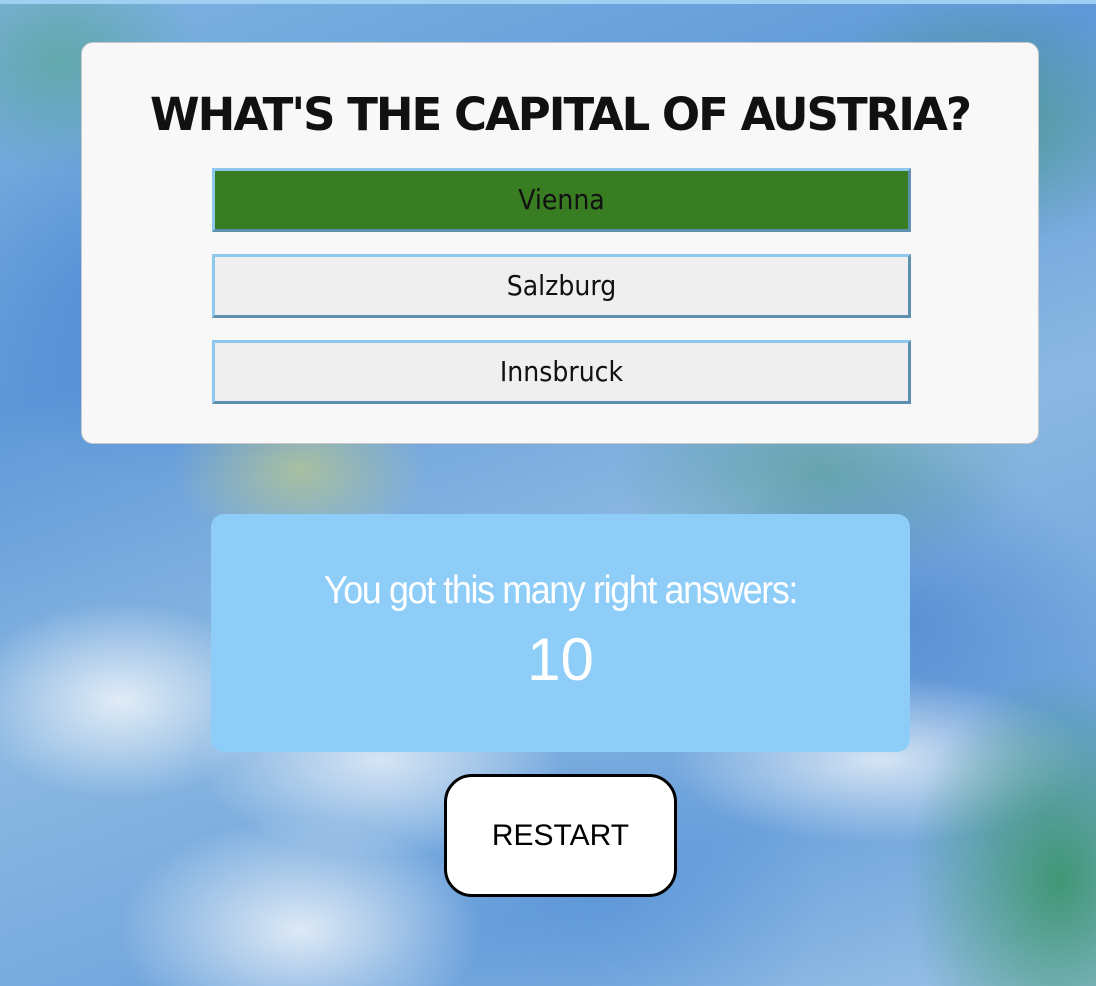  Describe the element at coordinates (560, 835) in the screenshot. I see `restart-button: RESTART` at that location.